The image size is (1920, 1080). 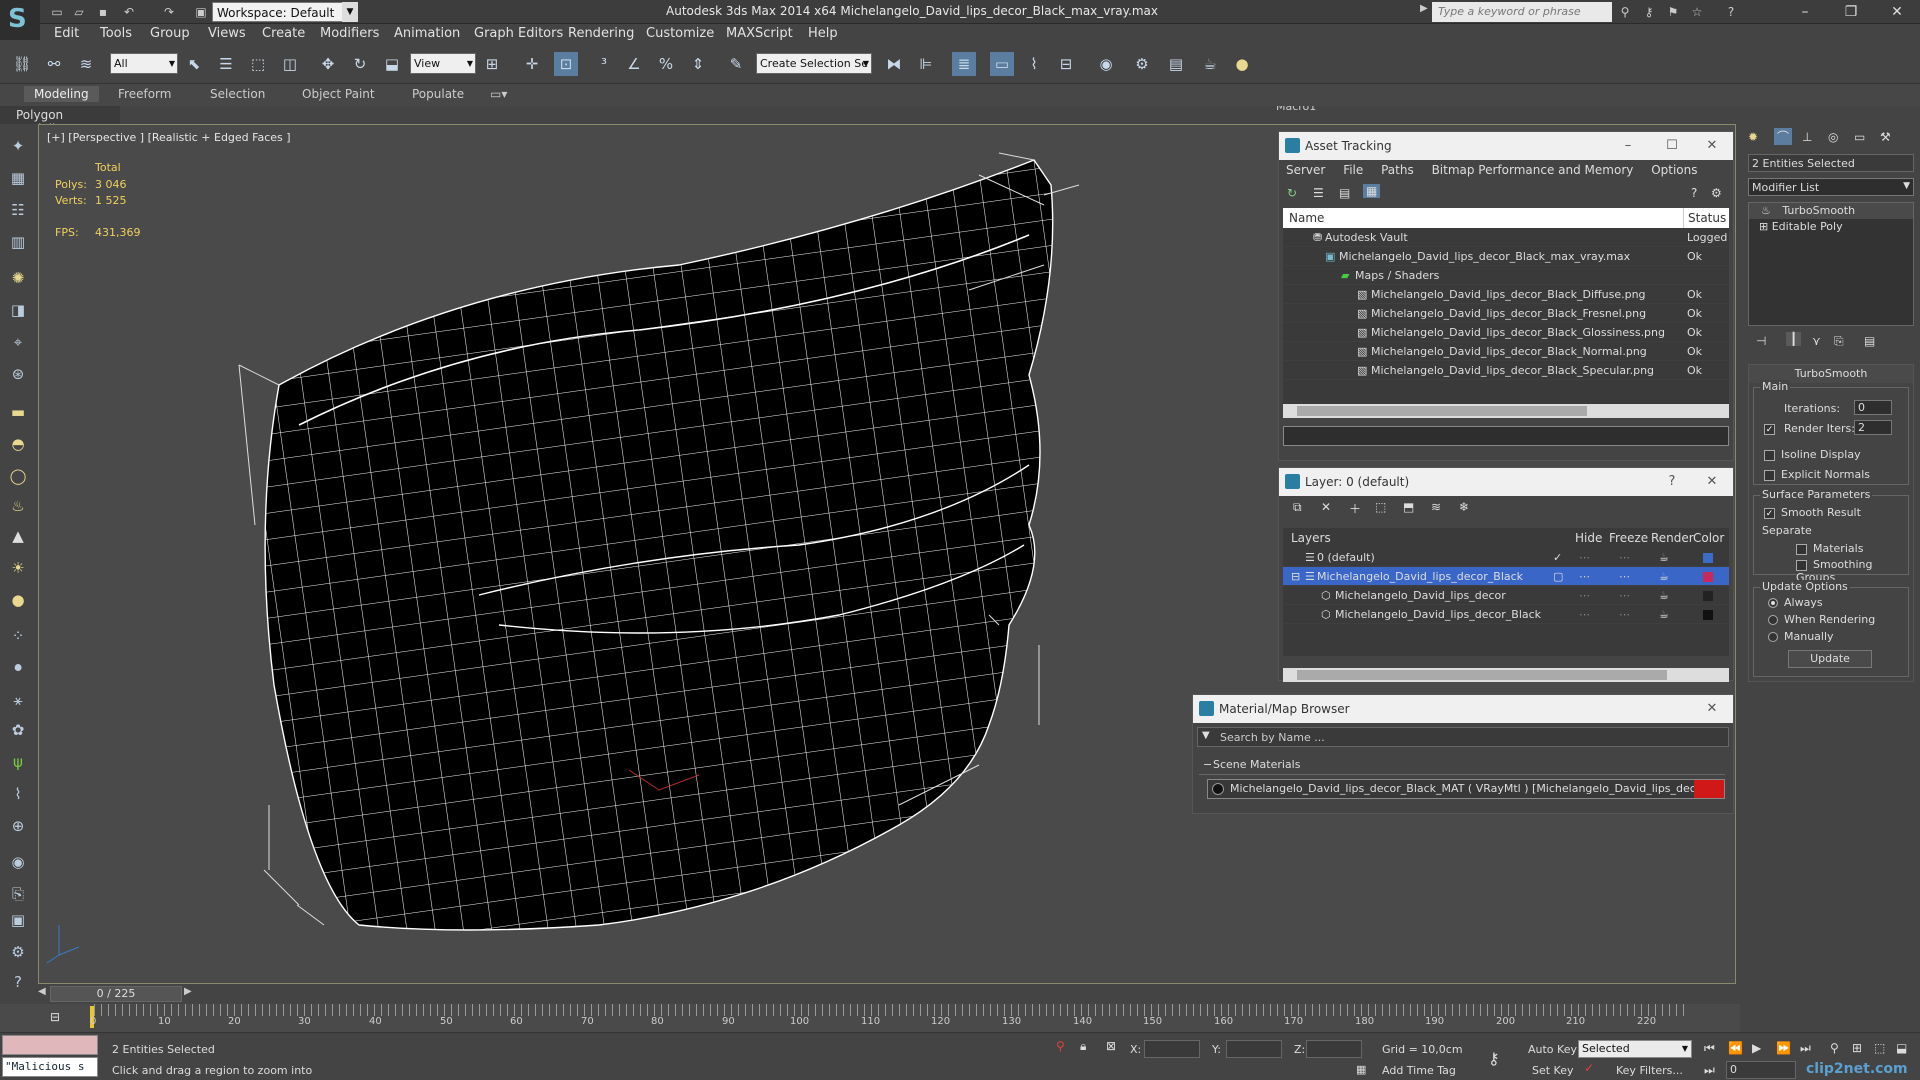 I want to click on camera-icon: ◨, so click(x=18, y=310).